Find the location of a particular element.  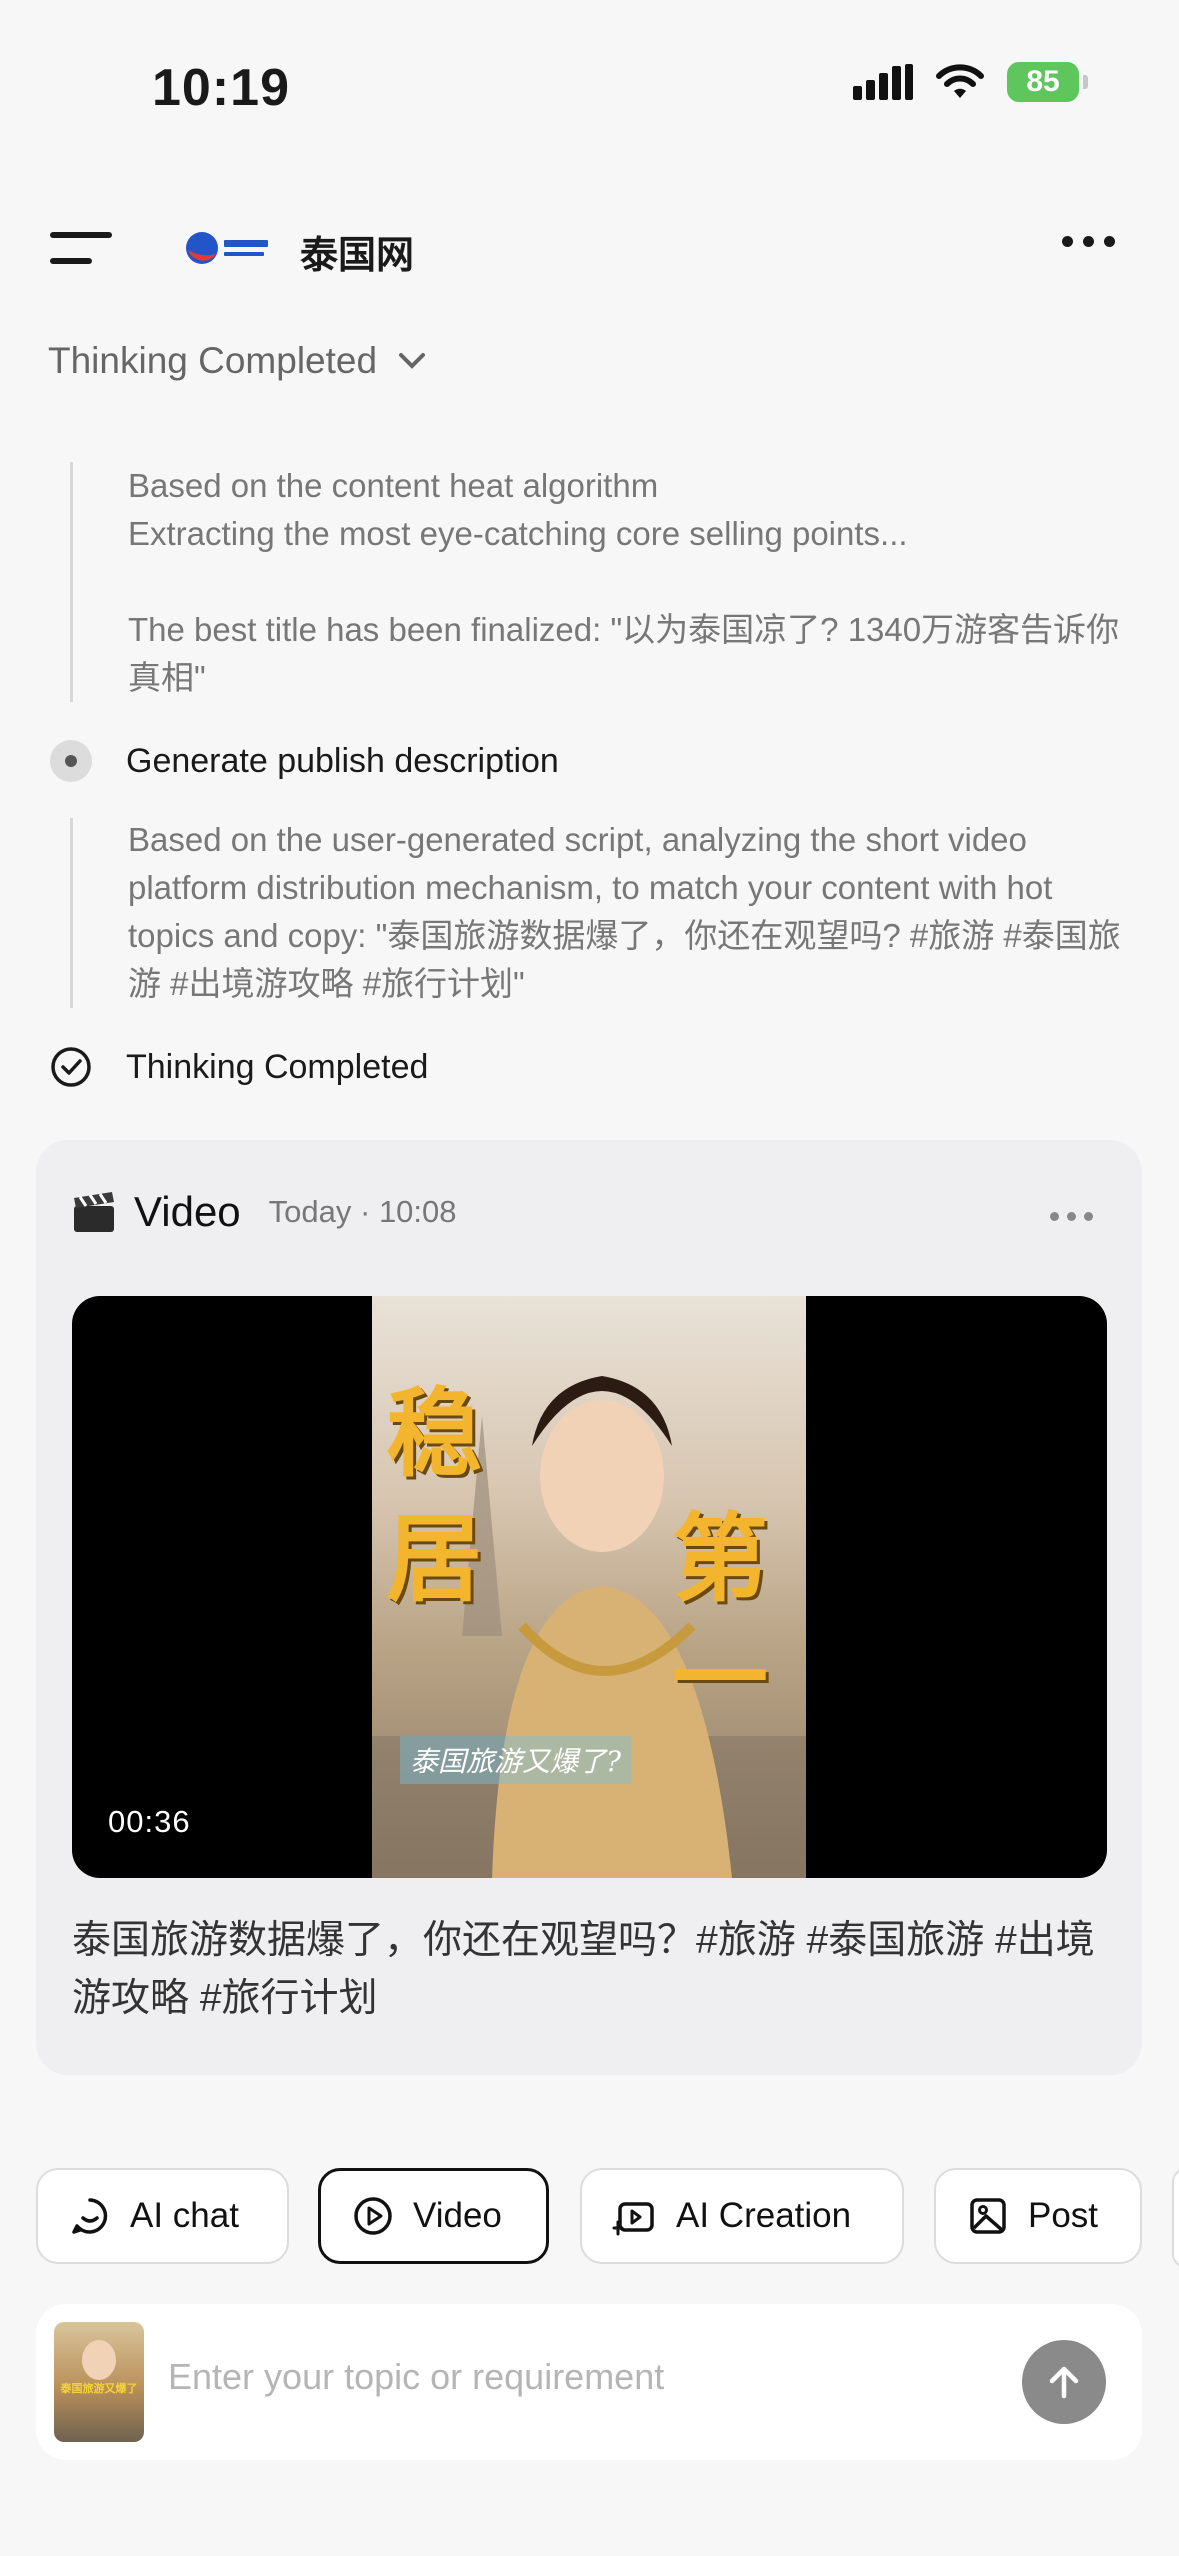

thinking-toggle: Thinking Completed is located at coordinates (237, 361).